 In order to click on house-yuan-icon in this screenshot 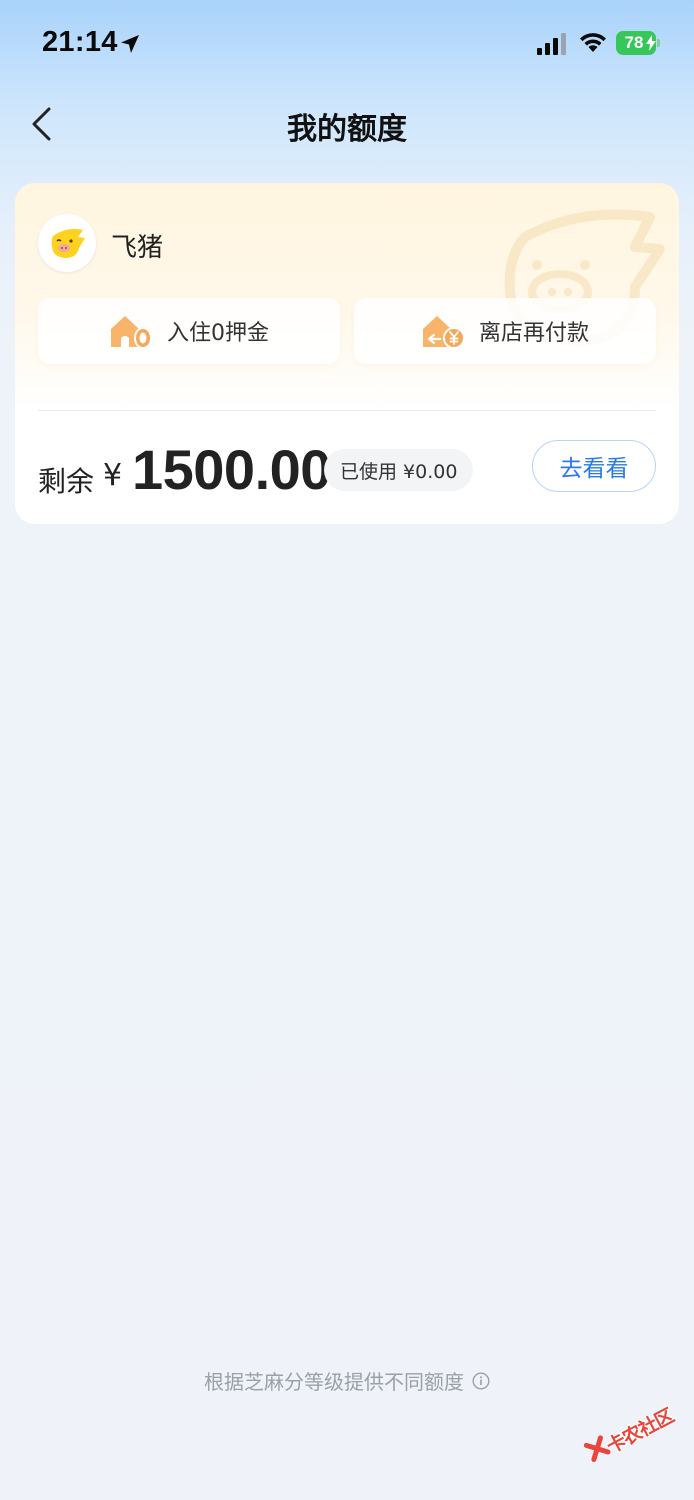, I will do `click(443, 332)`.